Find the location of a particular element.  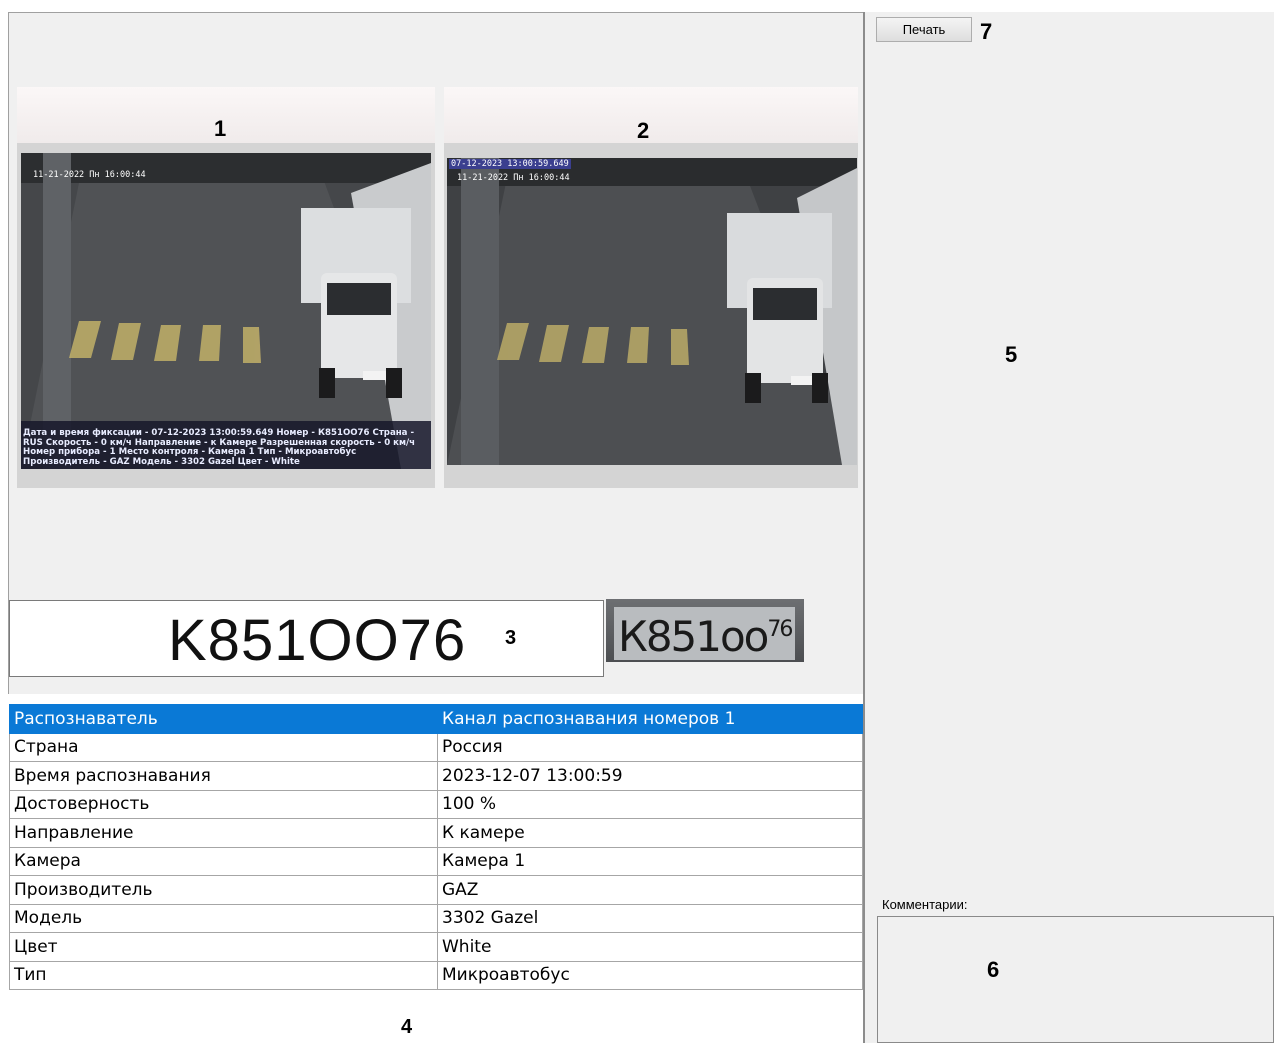

plate-crop-text: К851оо76 is located at coordinates (705, 633).